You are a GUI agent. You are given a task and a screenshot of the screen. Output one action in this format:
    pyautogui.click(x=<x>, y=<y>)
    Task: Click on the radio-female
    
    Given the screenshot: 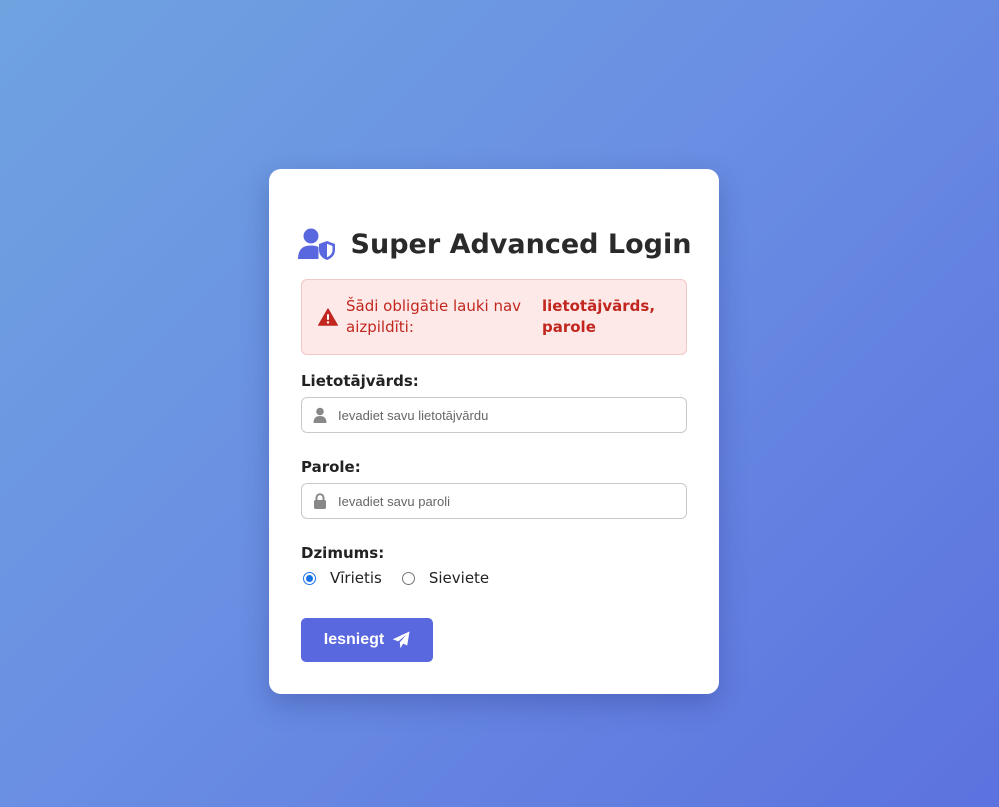 What is the action you would take?
    pyautogui.click(x=408, y=578)
    